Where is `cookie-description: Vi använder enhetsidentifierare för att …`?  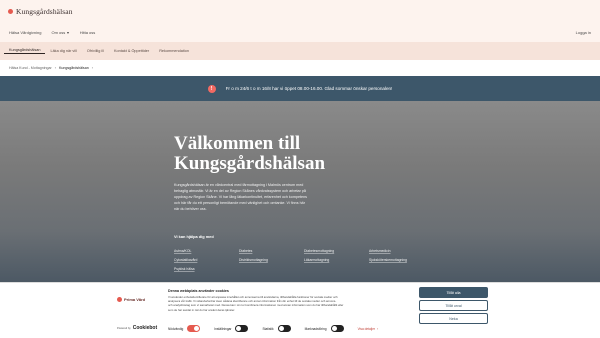 cookie-description: Vi använder enhetsidentifierare för att … is located at coordinates (289, 303).